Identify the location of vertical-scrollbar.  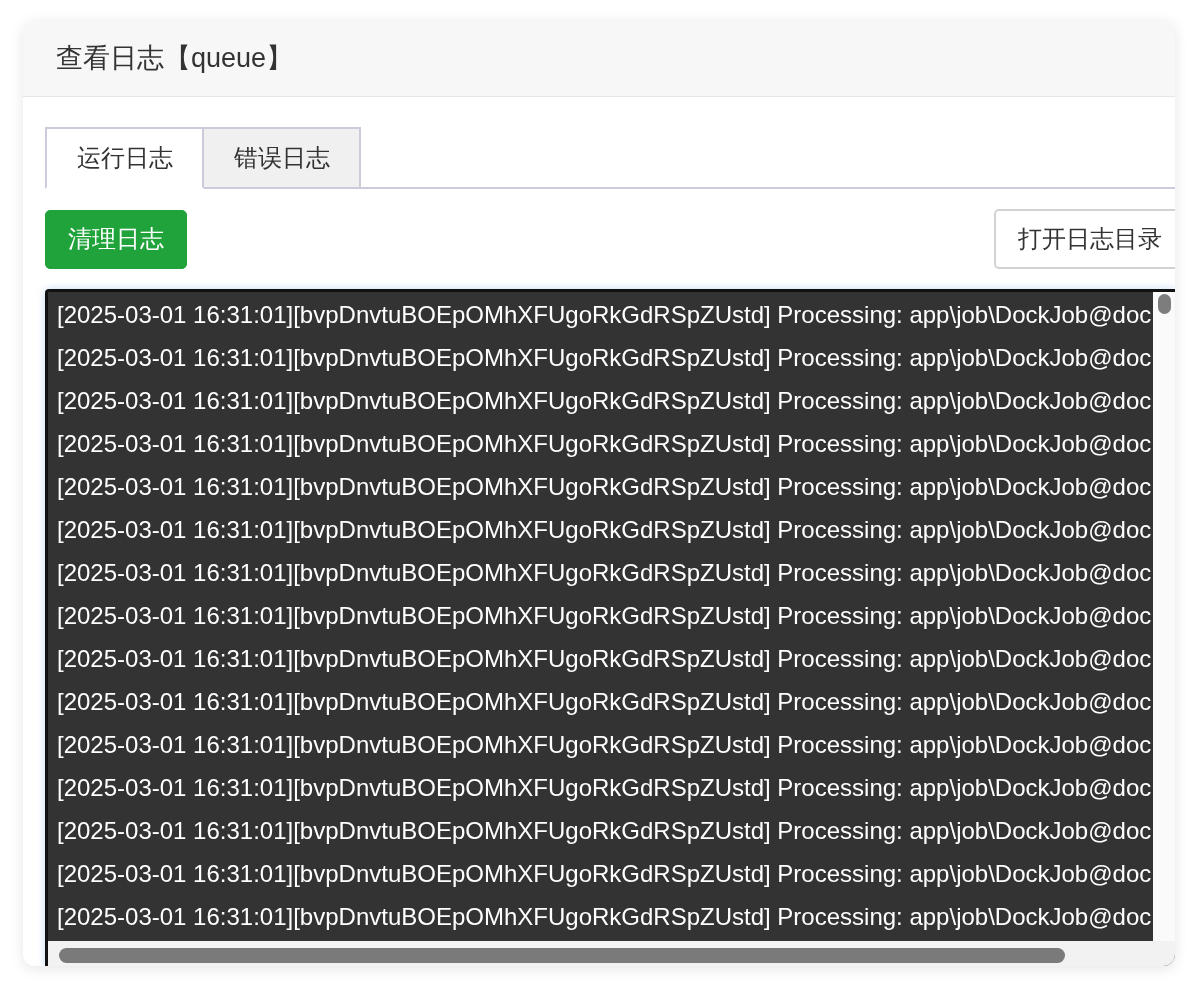
(1164, 616).